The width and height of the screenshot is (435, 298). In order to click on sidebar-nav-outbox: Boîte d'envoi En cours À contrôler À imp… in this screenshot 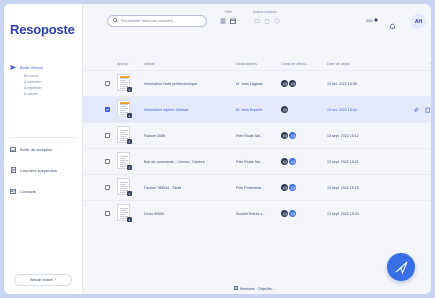, I will do `click(44, 79)`.